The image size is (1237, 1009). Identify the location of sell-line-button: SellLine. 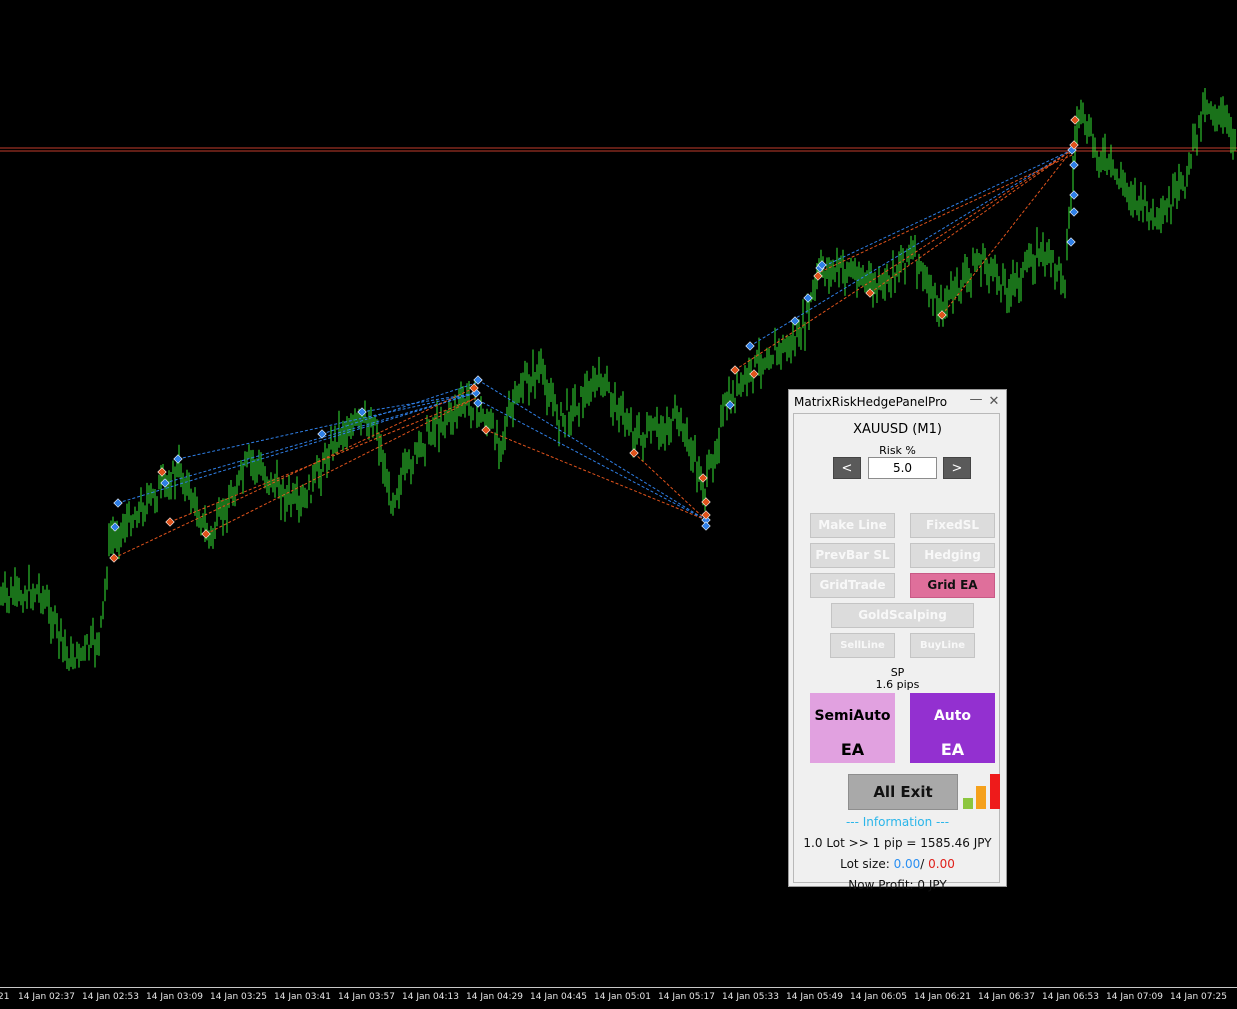
(862, 645).